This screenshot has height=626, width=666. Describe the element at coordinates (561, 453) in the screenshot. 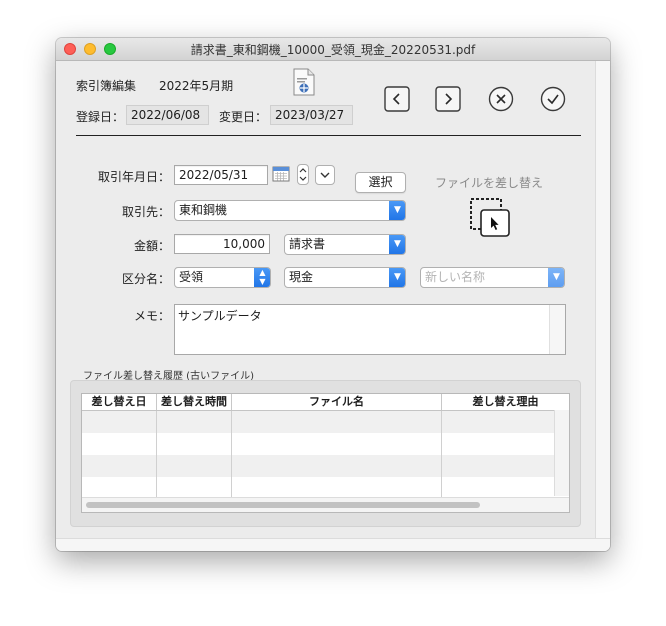

I see `table-vertical-scrollbar` at that location.